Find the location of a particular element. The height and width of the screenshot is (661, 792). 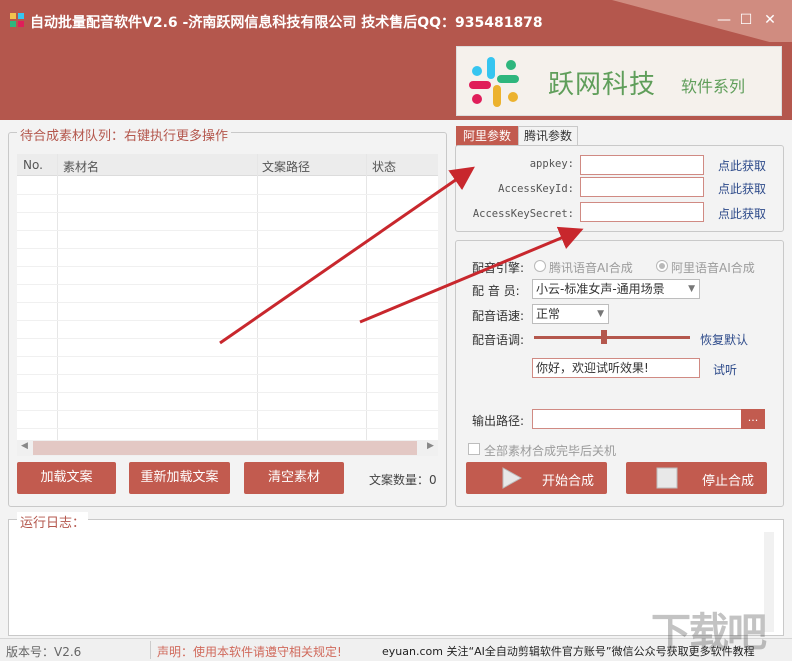

log-scrollbar is located at coordinates (769, 582).